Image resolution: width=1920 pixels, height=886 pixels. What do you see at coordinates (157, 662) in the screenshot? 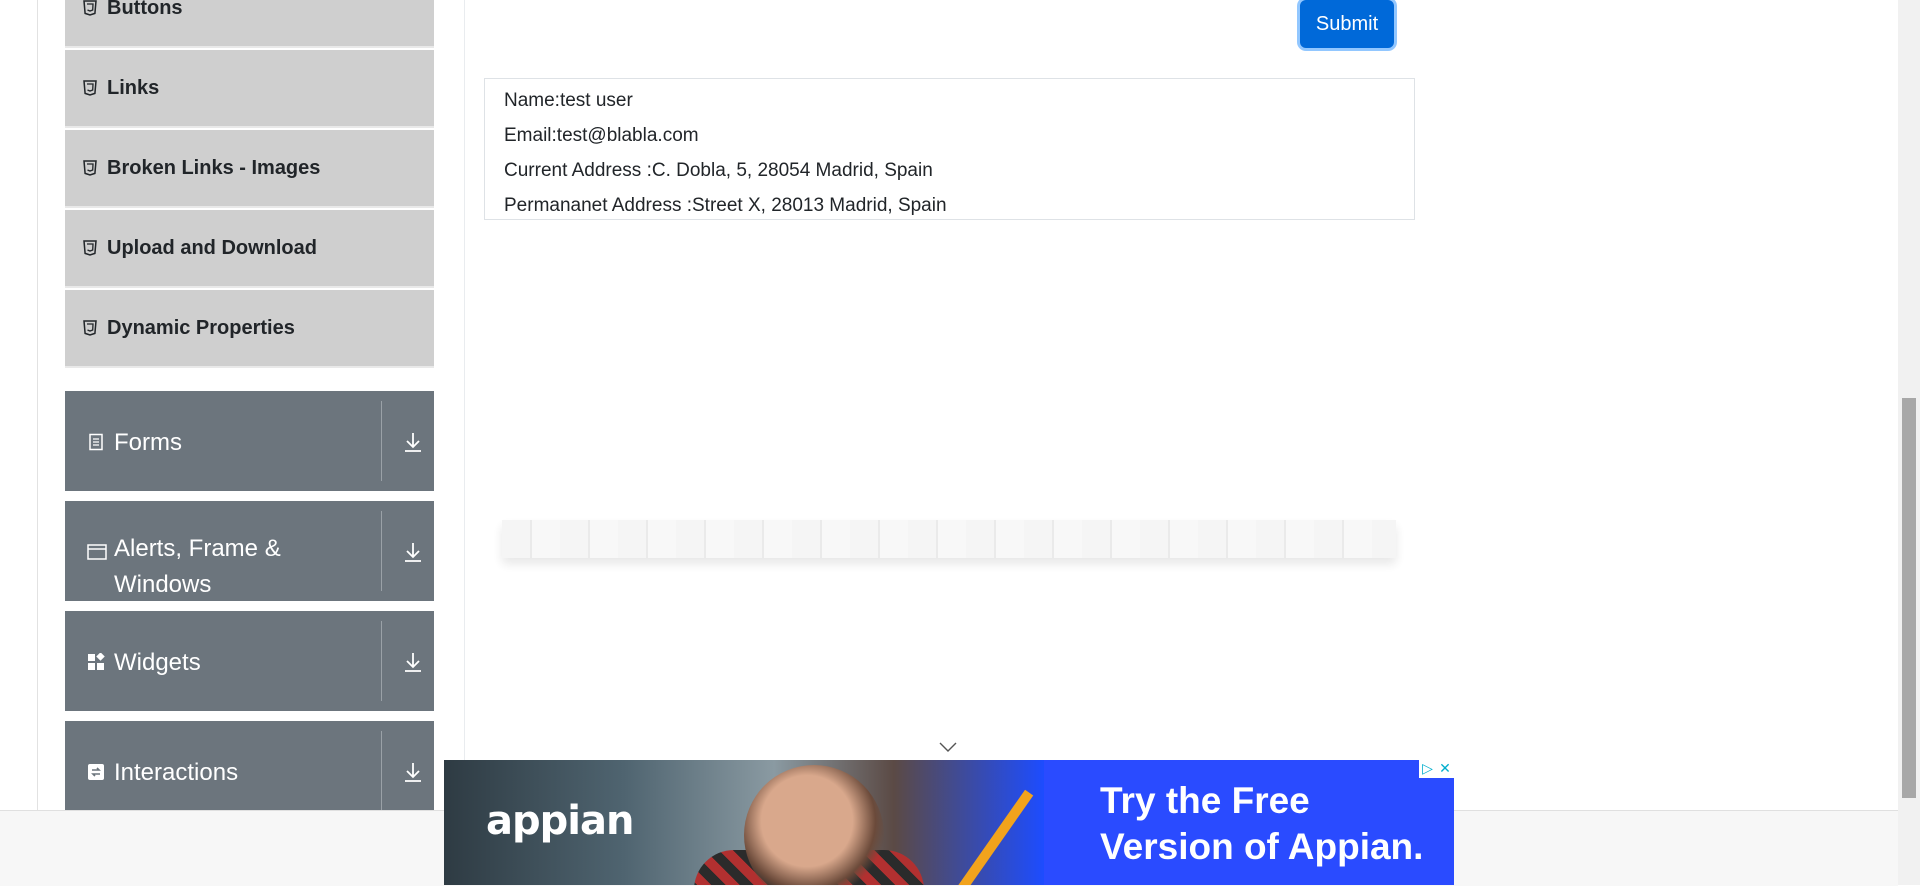
I see `group-label: Widgets` at bounding box center [157, 662].